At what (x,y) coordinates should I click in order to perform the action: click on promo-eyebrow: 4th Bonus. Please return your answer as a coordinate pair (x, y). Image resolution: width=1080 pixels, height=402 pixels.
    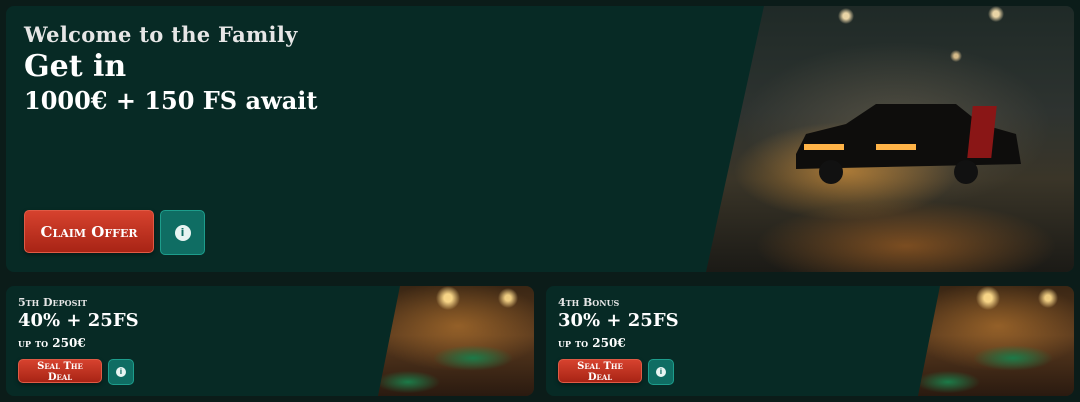
    Looking at the image, I should click on (589, 302).